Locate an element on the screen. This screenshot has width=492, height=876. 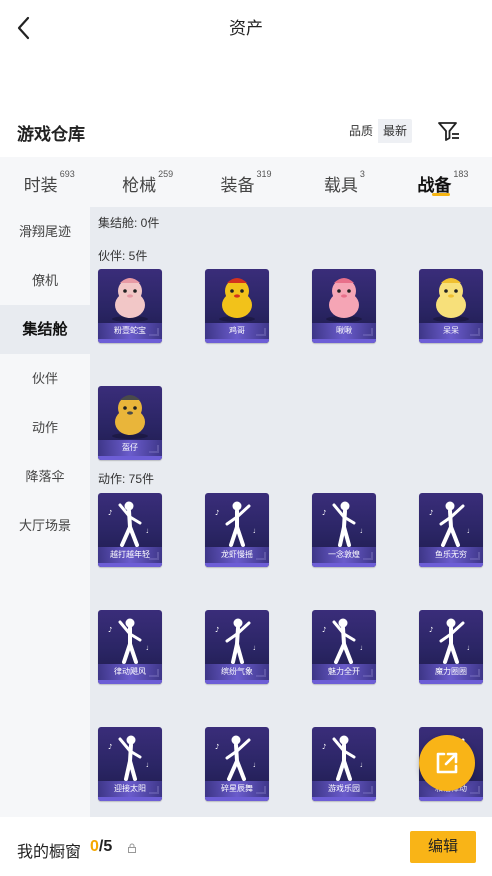
item-card: 粉壹蛇宝 is located at coordinates (130, 306).